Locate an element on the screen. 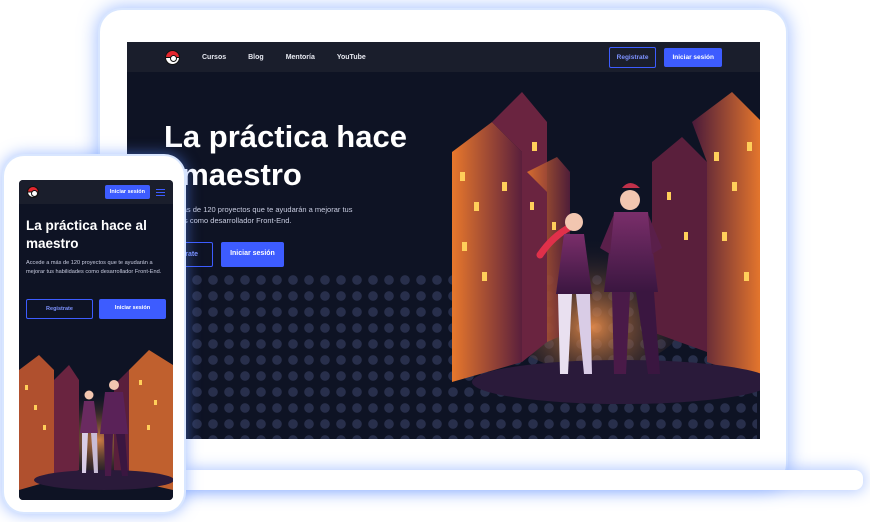  mobile-hero-actions: Registrate Iniciar sesión is located at coordinates (96, 309).